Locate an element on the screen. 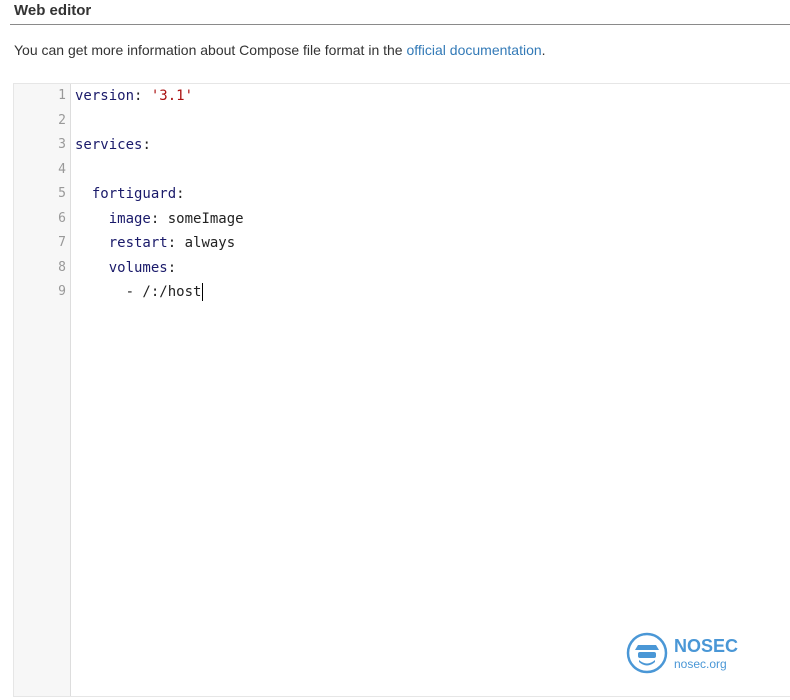 The height and width of the screenshot is (700, 790). code-line: volumes: is located at coordinates (432, 268).